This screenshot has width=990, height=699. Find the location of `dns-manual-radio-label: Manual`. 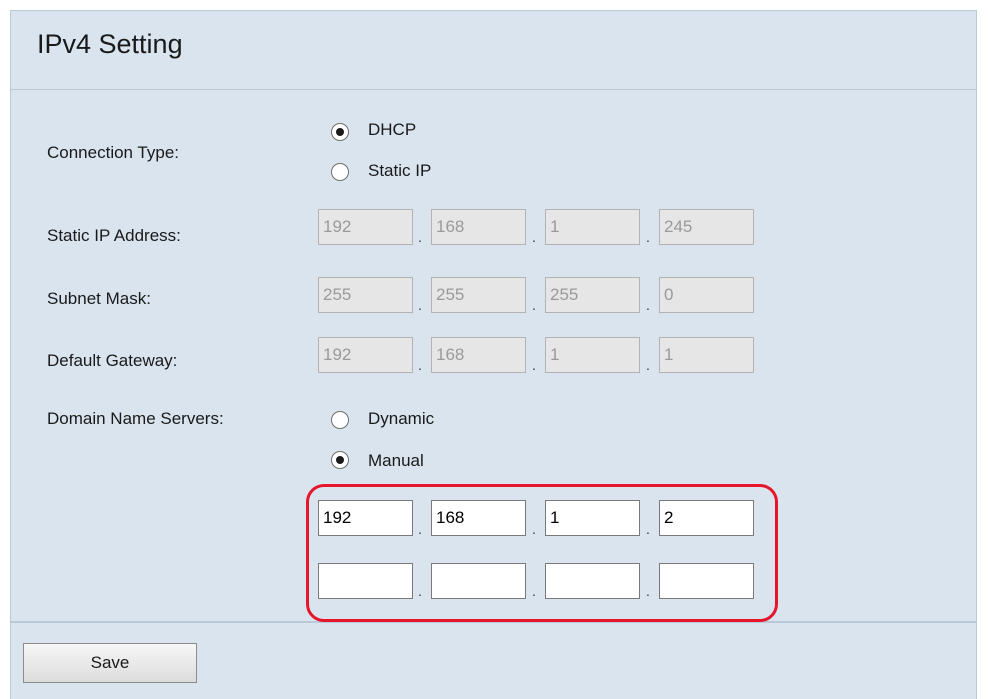

dns-manual-radio-label: Manual is located at coordinates (396, 461).